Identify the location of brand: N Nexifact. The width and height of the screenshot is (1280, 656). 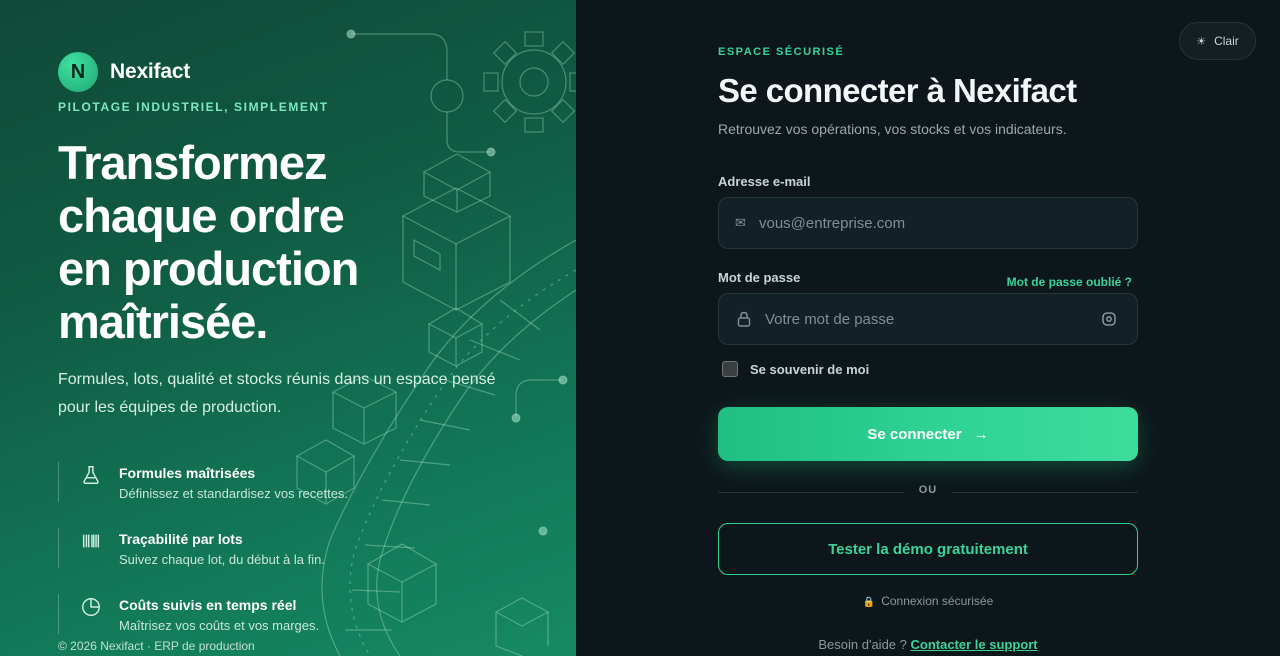
(124, 72).